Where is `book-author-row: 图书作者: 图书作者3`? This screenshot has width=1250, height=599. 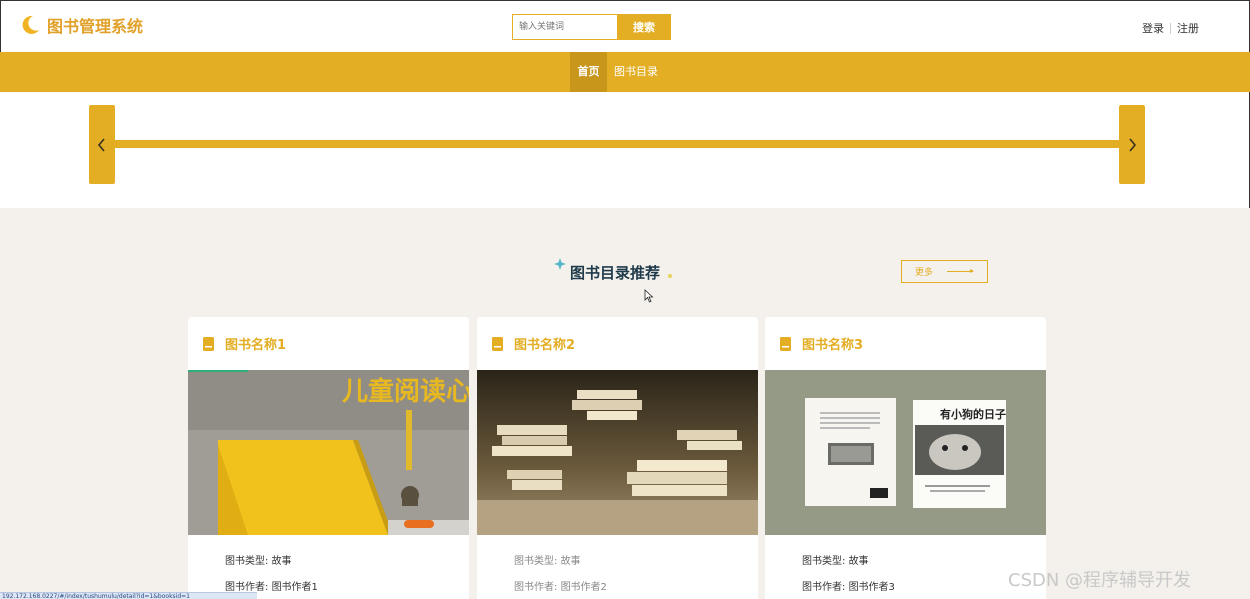 book-author-row: 图书作者: 图书作者3 is located at coordinates (848, 587).